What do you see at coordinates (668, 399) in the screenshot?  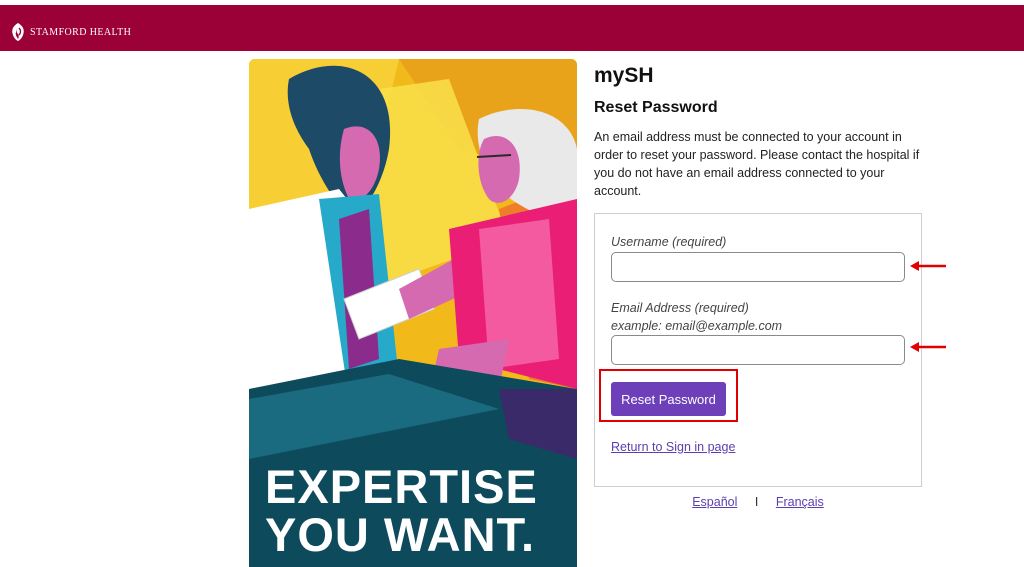 I see `reset-password-button: Reset Password` at bounding box center [668, 399].